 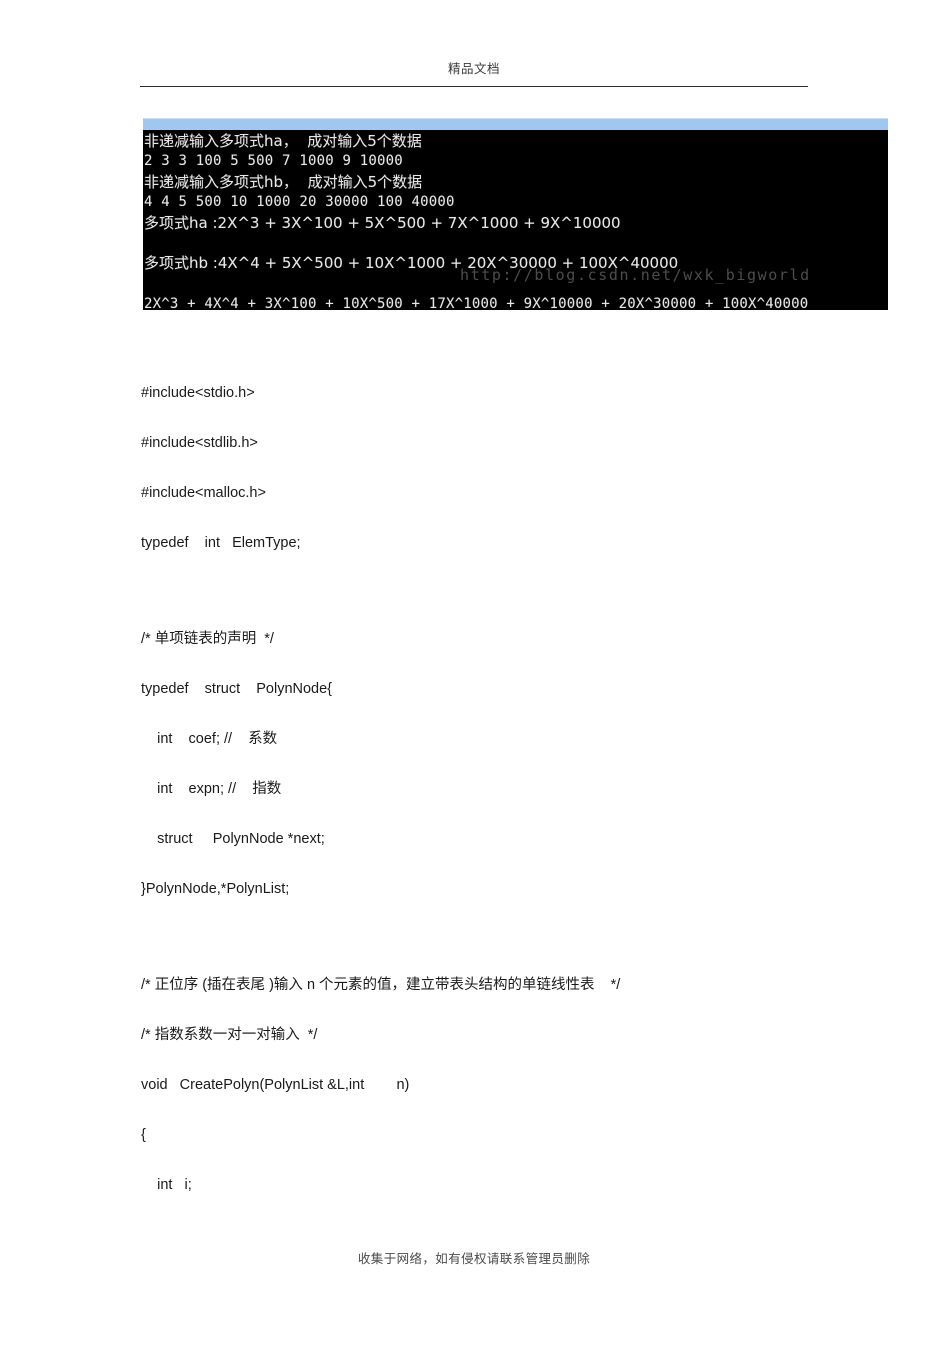 I want to click on code-line: typedef struct PolynNode{, so click(x=237, y=689).